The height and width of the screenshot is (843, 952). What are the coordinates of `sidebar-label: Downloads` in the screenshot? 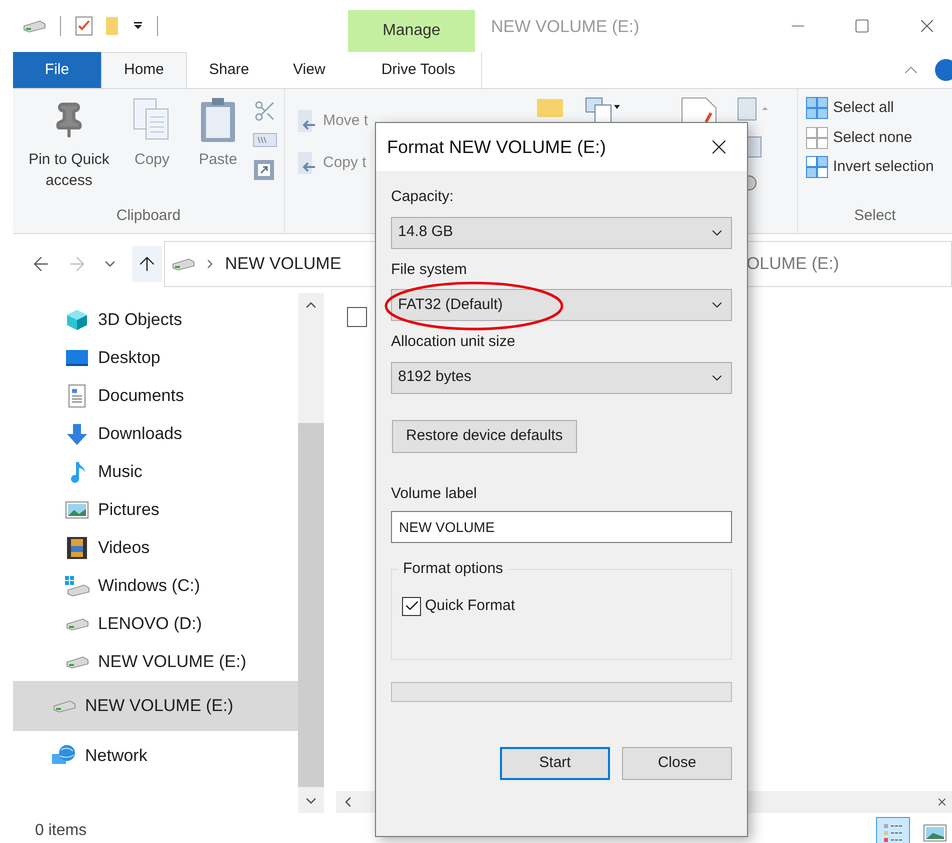 It's located at (140, 434).